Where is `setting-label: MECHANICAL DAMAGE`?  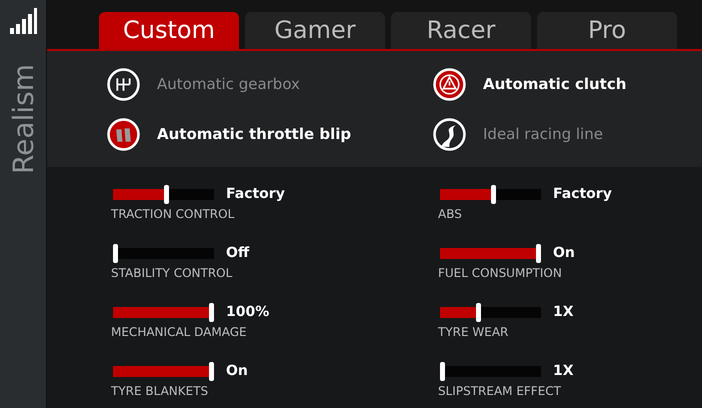
setting-label: MECHANICAL DAMAGE is located at coordinates (179, 332).